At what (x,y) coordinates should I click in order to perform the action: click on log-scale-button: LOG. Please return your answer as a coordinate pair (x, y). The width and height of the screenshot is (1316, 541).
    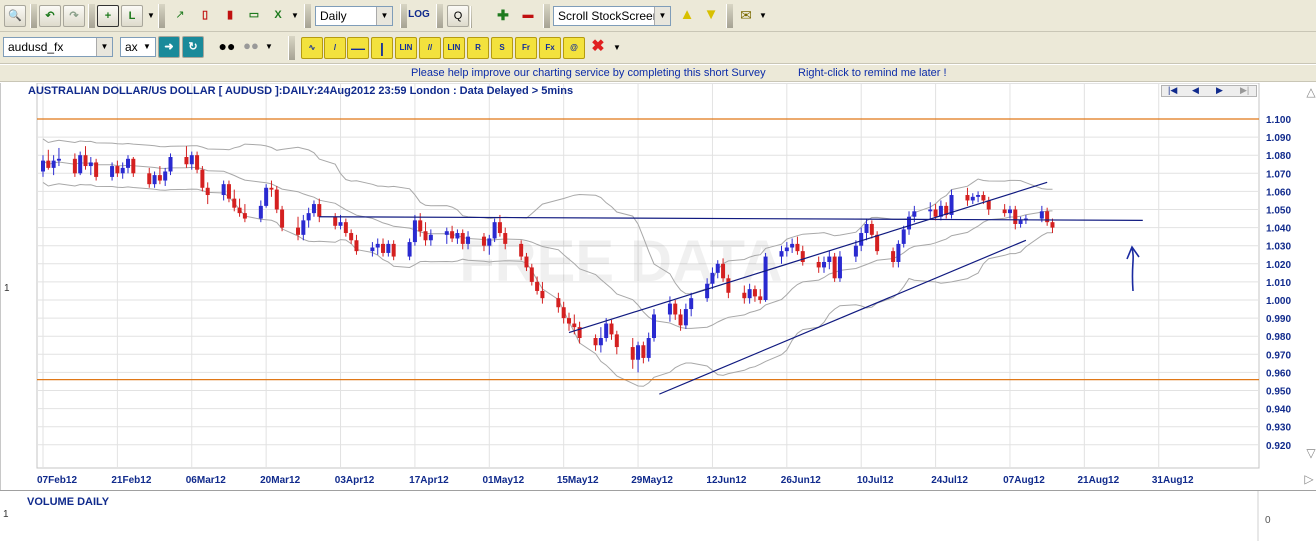
    Looking at the image, I should click on (419, 16).